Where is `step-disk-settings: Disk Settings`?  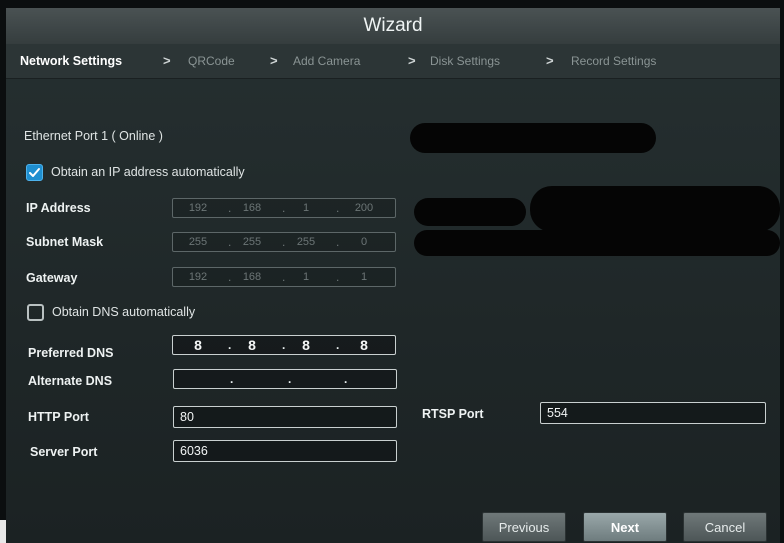 step-disk-settings: Disk Settings is located at coordinates (465, 61).